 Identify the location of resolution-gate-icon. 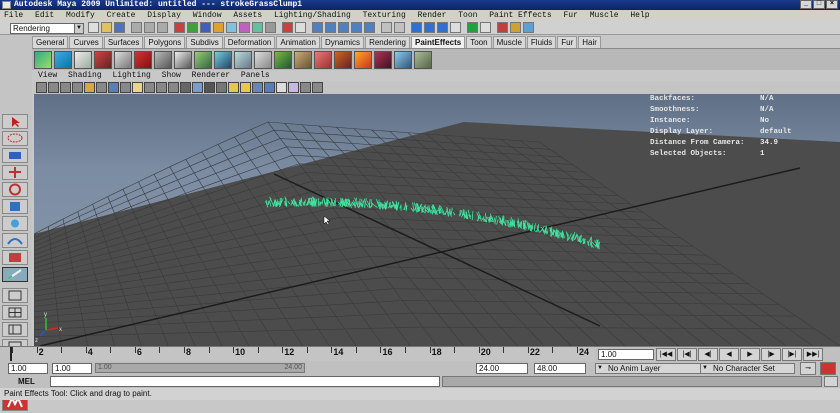
(125, 87).